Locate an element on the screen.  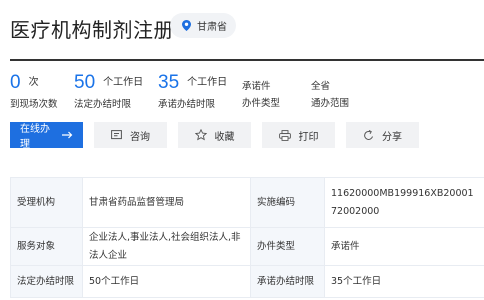
location-label: 甘肃省 is located at coordinates (212, 27).